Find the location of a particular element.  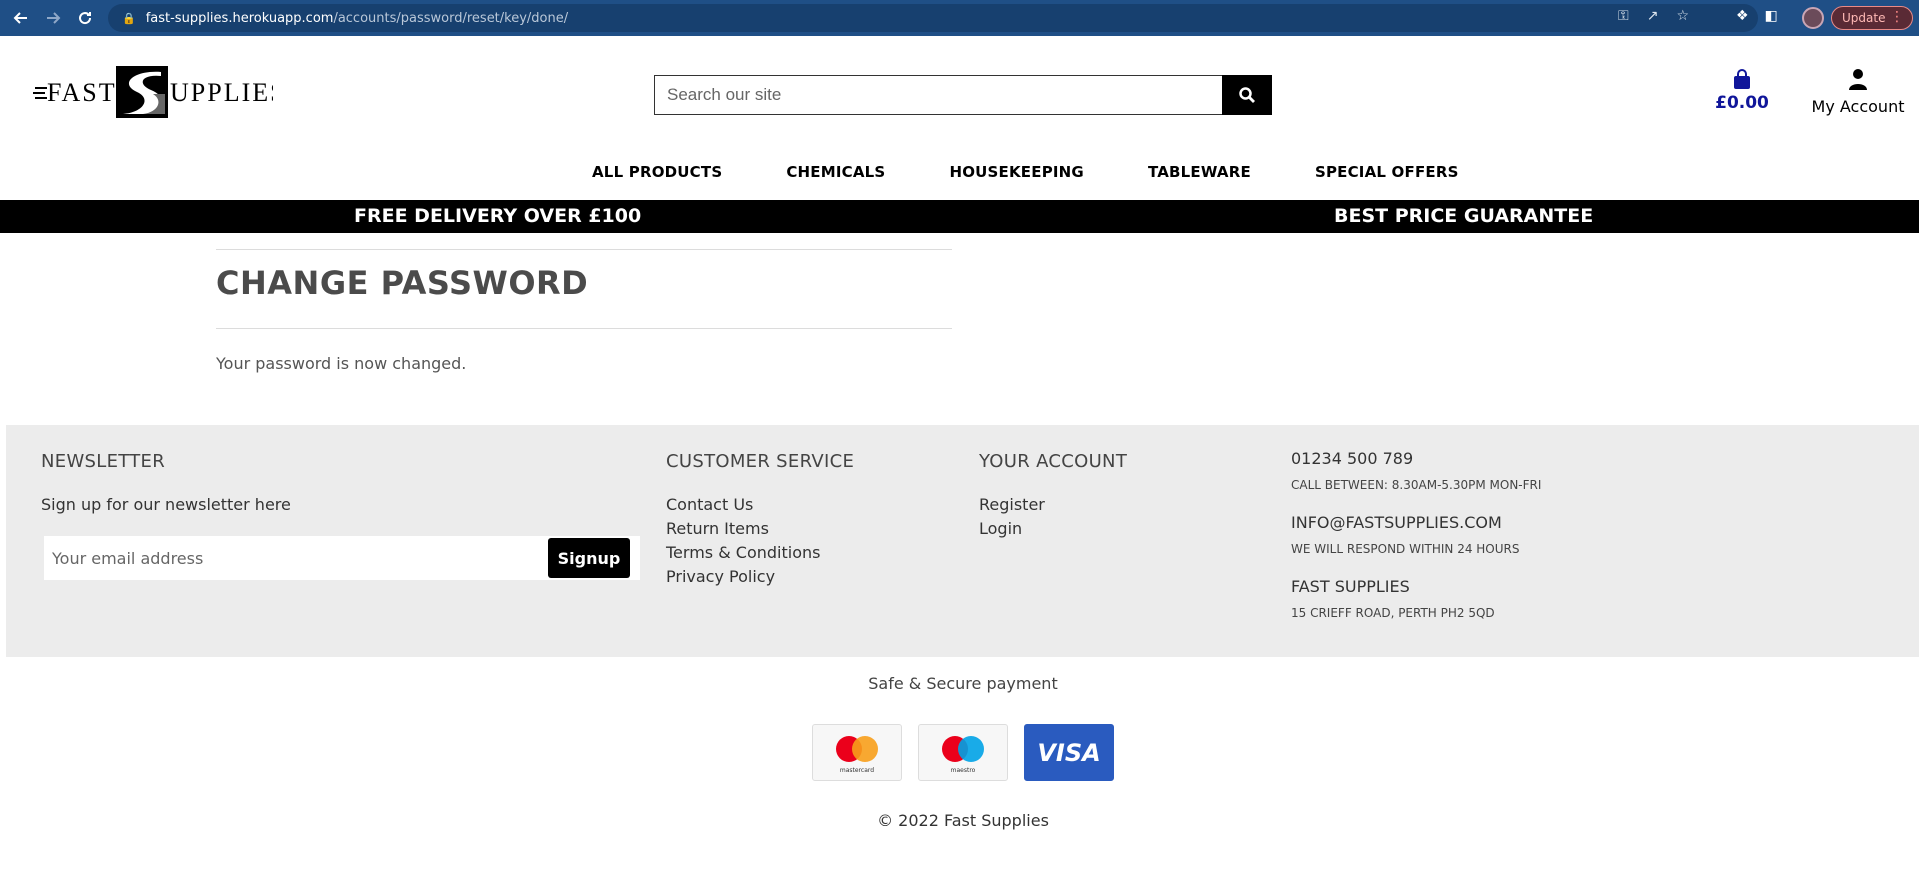

my-account-label: My Account is located at coordinates (1858, 106).